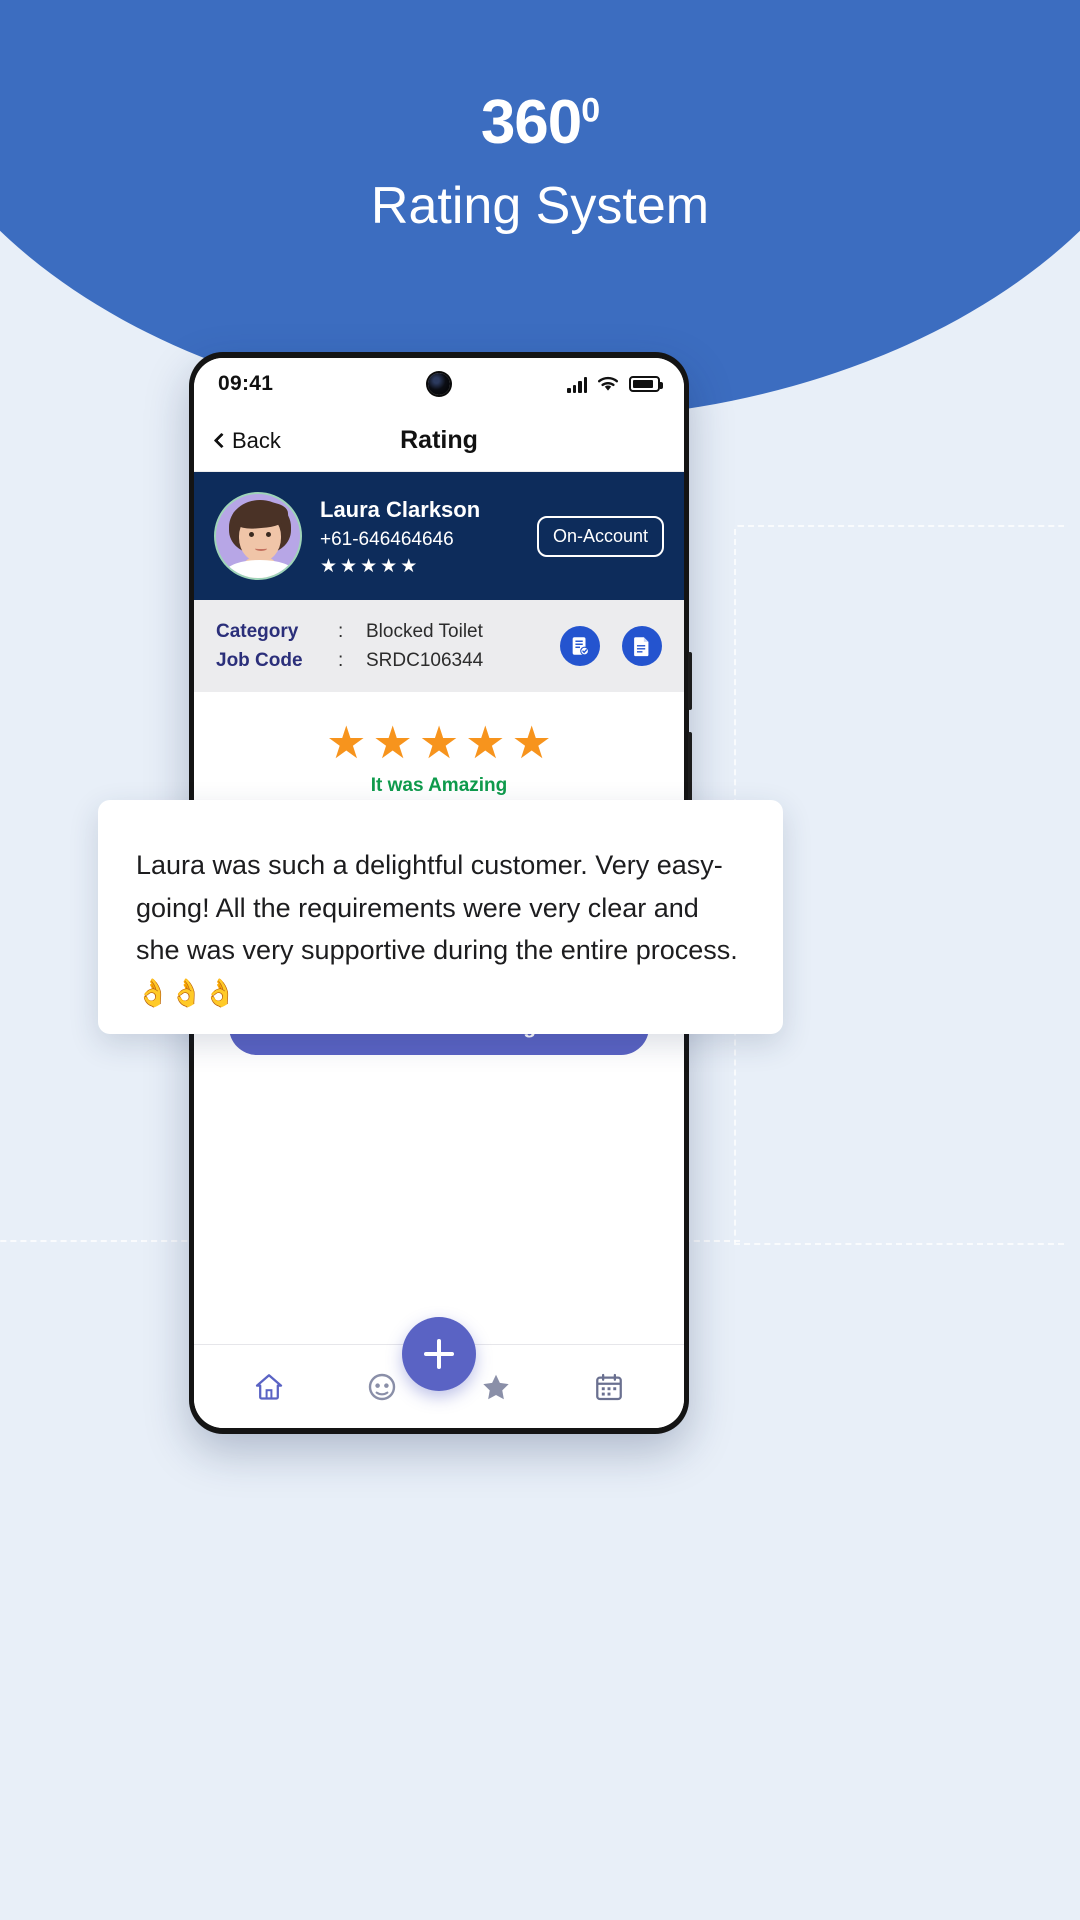 The image size is (1080, 1920). I want to click on page-title: 3600, so click(540, 122).